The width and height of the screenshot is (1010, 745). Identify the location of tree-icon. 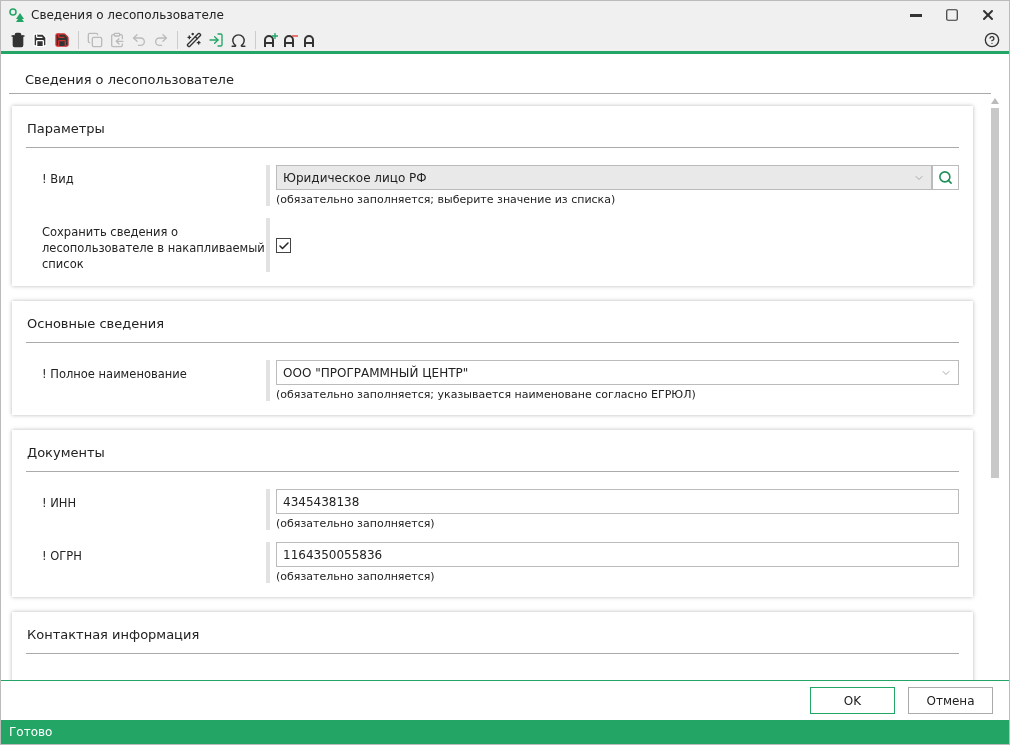
(16, 15).